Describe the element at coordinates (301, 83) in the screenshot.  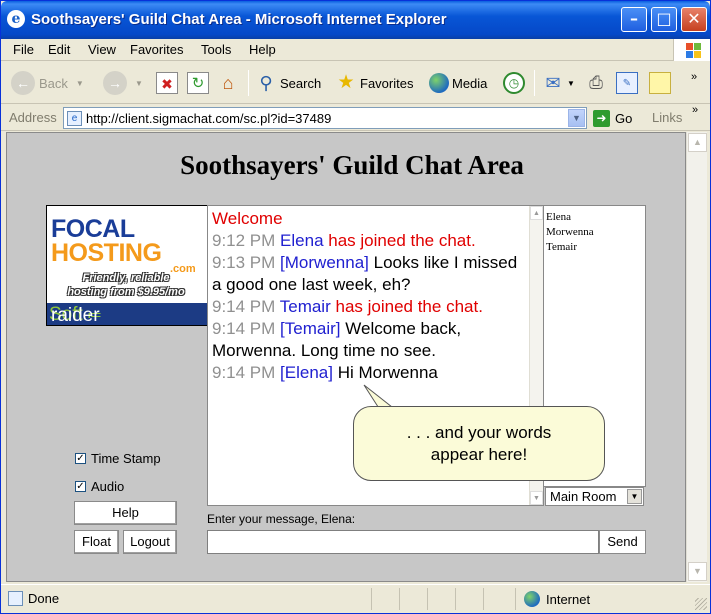
I see `search-label: Search` at that location.